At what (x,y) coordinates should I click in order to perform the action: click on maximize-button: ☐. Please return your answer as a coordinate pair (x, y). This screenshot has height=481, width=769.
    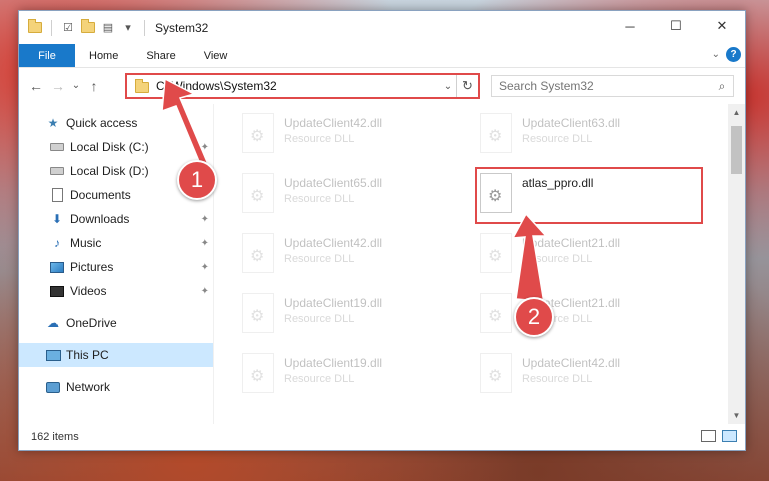
    Looking at the image, I should click on (676, 26).